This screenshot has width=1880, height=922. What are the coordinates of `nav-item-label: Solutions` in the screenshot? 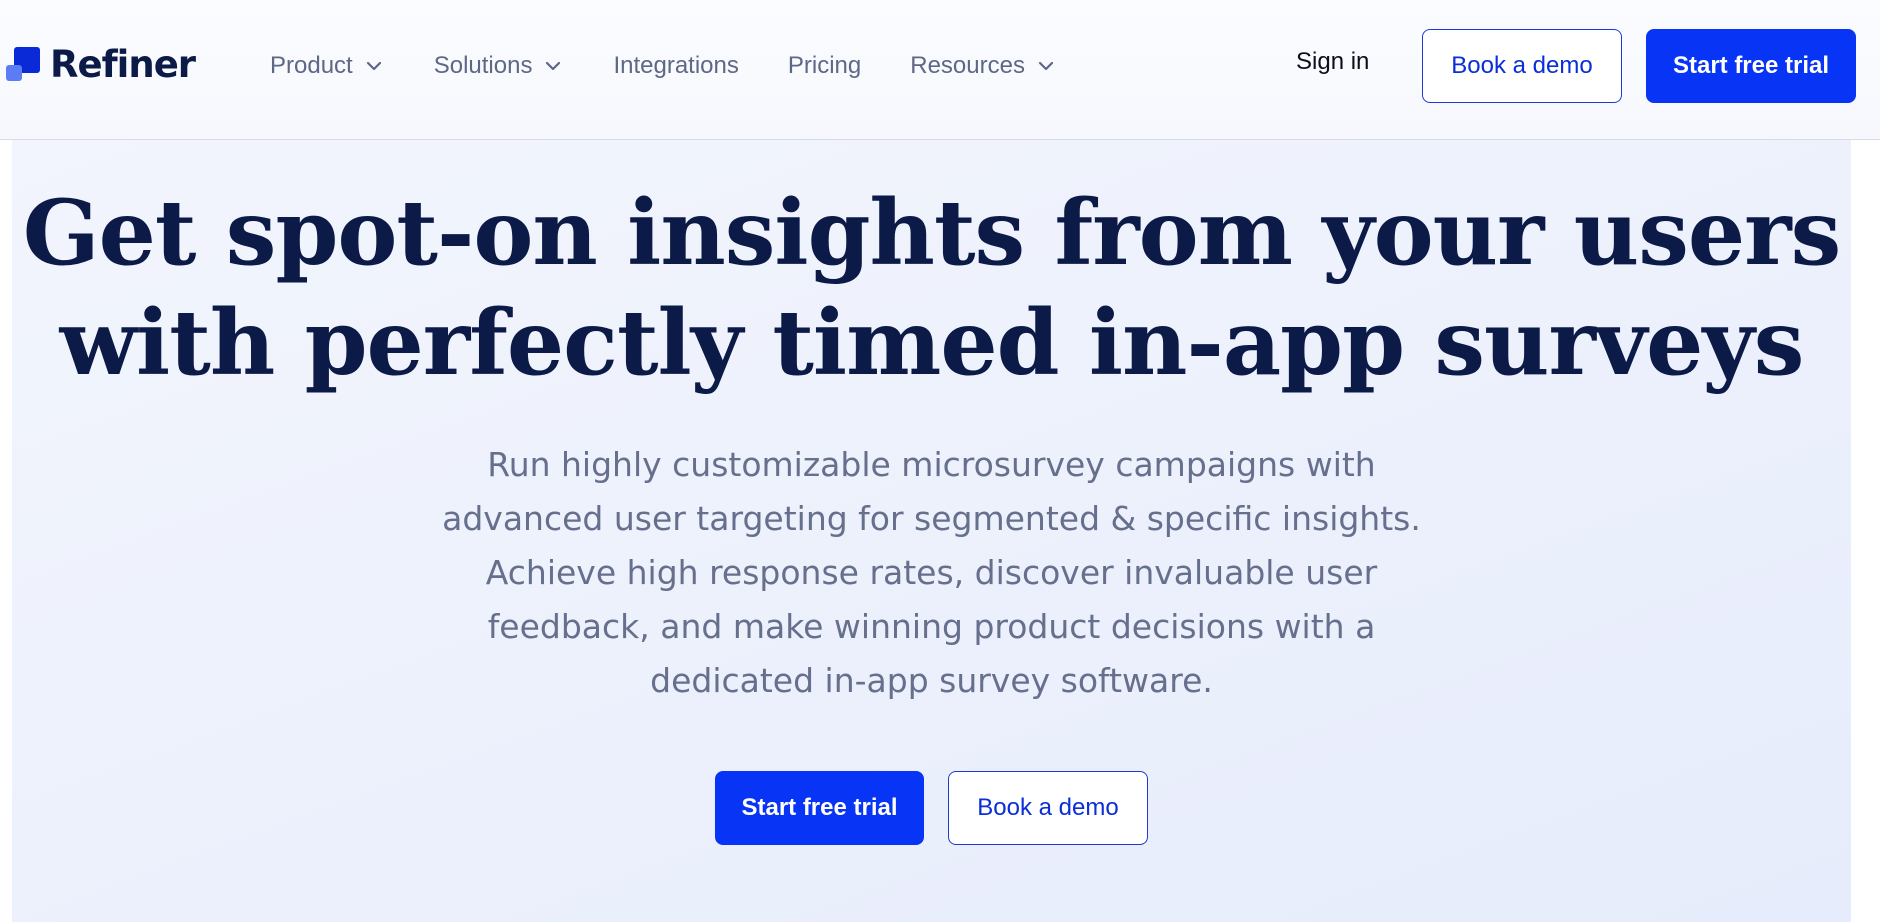 It's located at (483, 65).